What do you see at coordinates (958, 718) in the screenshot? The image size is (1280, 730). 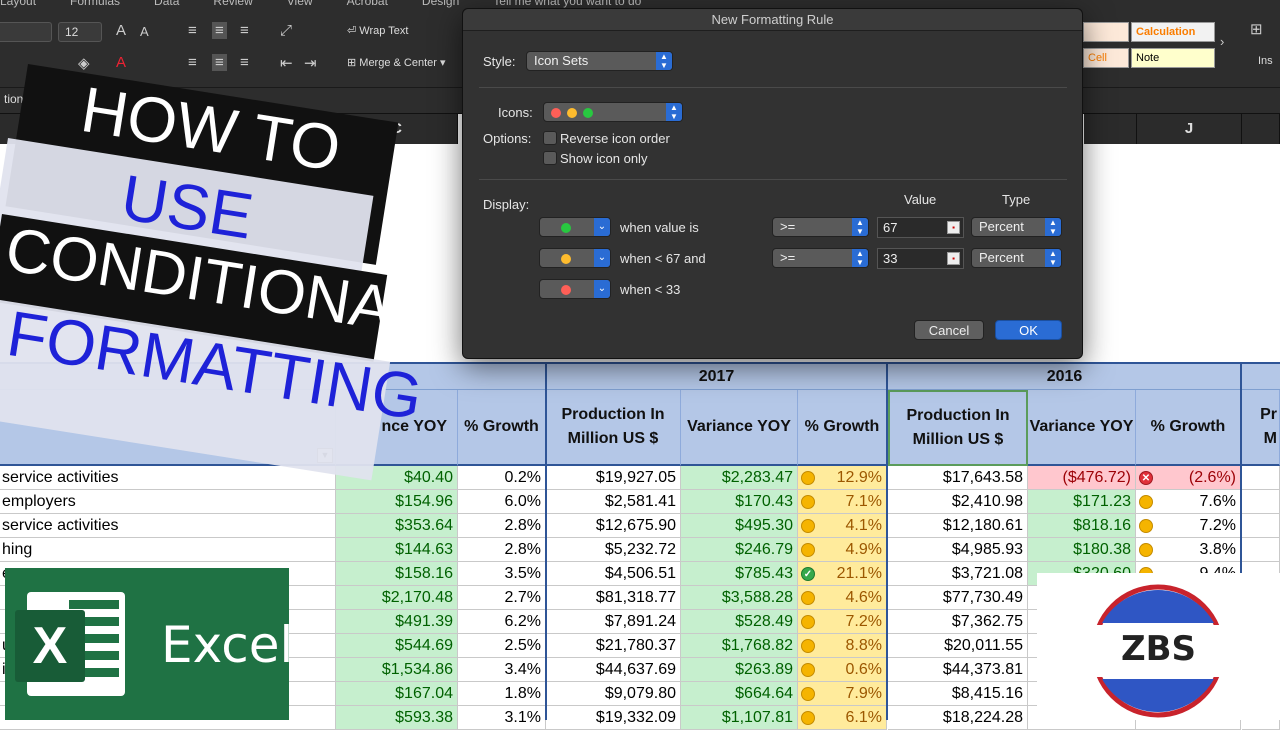 I see `cell-prod16: $18,224.28` at bounding box center [958, 718].